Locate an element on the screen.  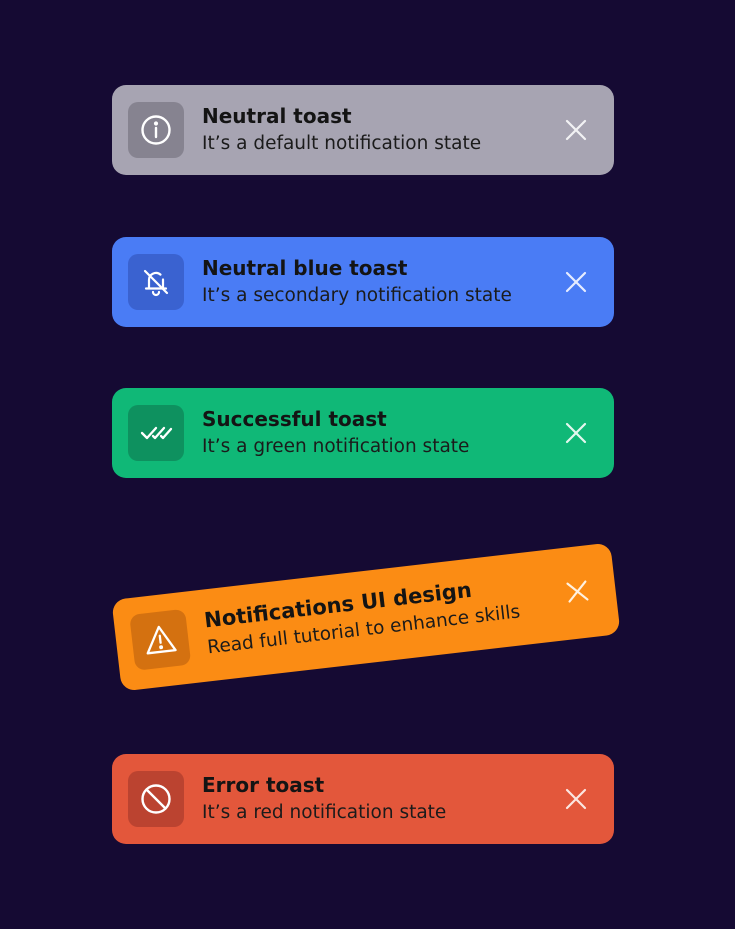
block-icon is located at coordinates (156, 799).